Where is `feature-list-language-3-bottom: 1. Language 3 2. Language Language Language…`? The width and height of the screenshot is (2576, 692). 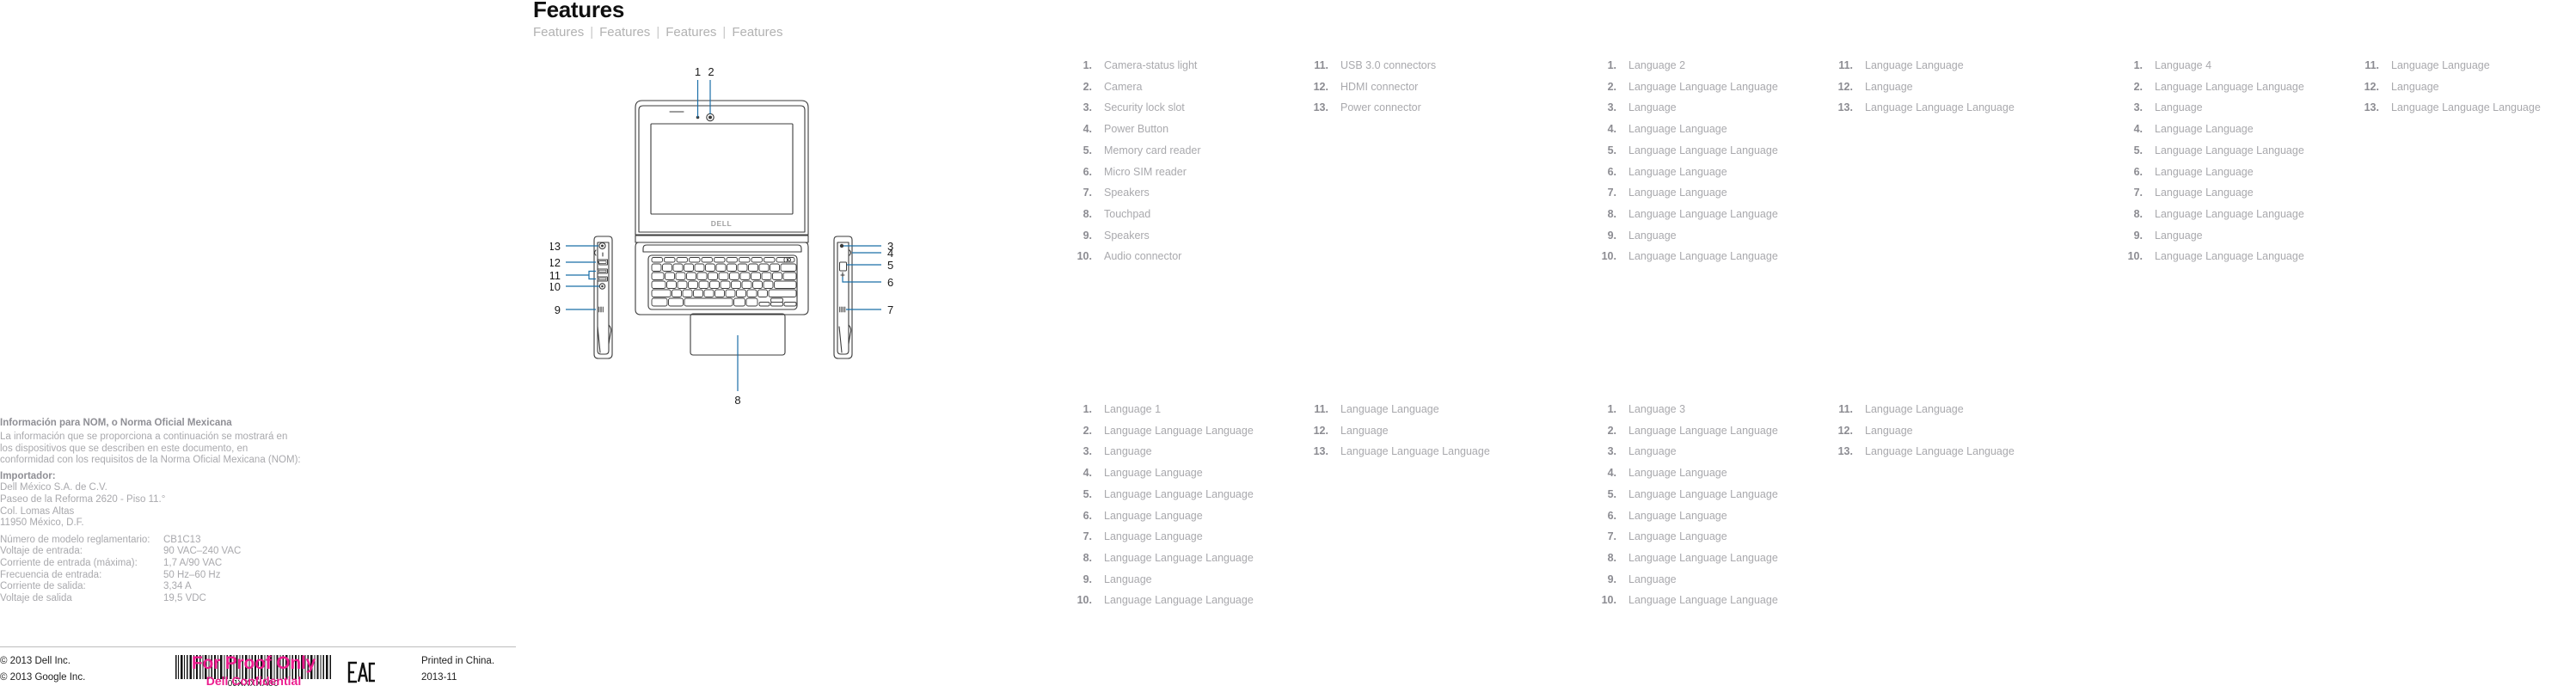 feature-list-language-3-bottom: 1. Language 3 2. Language Language Language… is located at coordinates (1827, 505).